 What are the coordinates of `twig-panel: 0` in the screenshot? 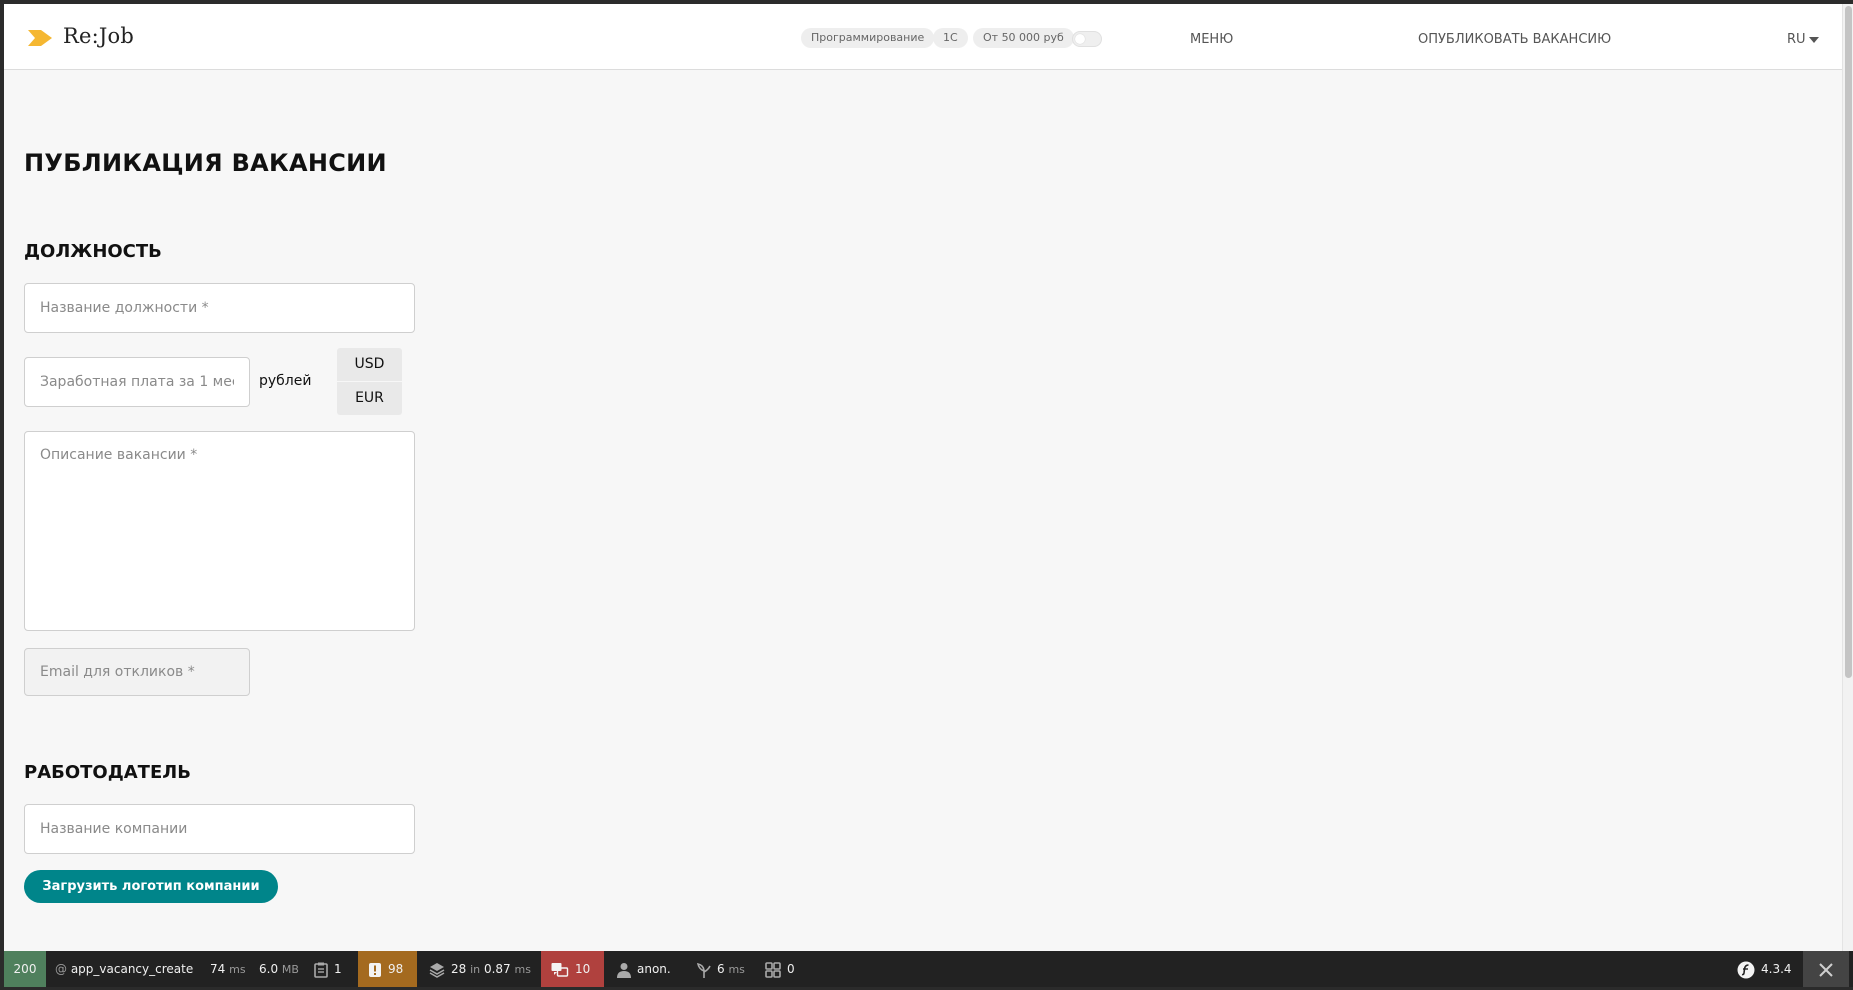 It's located at (780, 969).